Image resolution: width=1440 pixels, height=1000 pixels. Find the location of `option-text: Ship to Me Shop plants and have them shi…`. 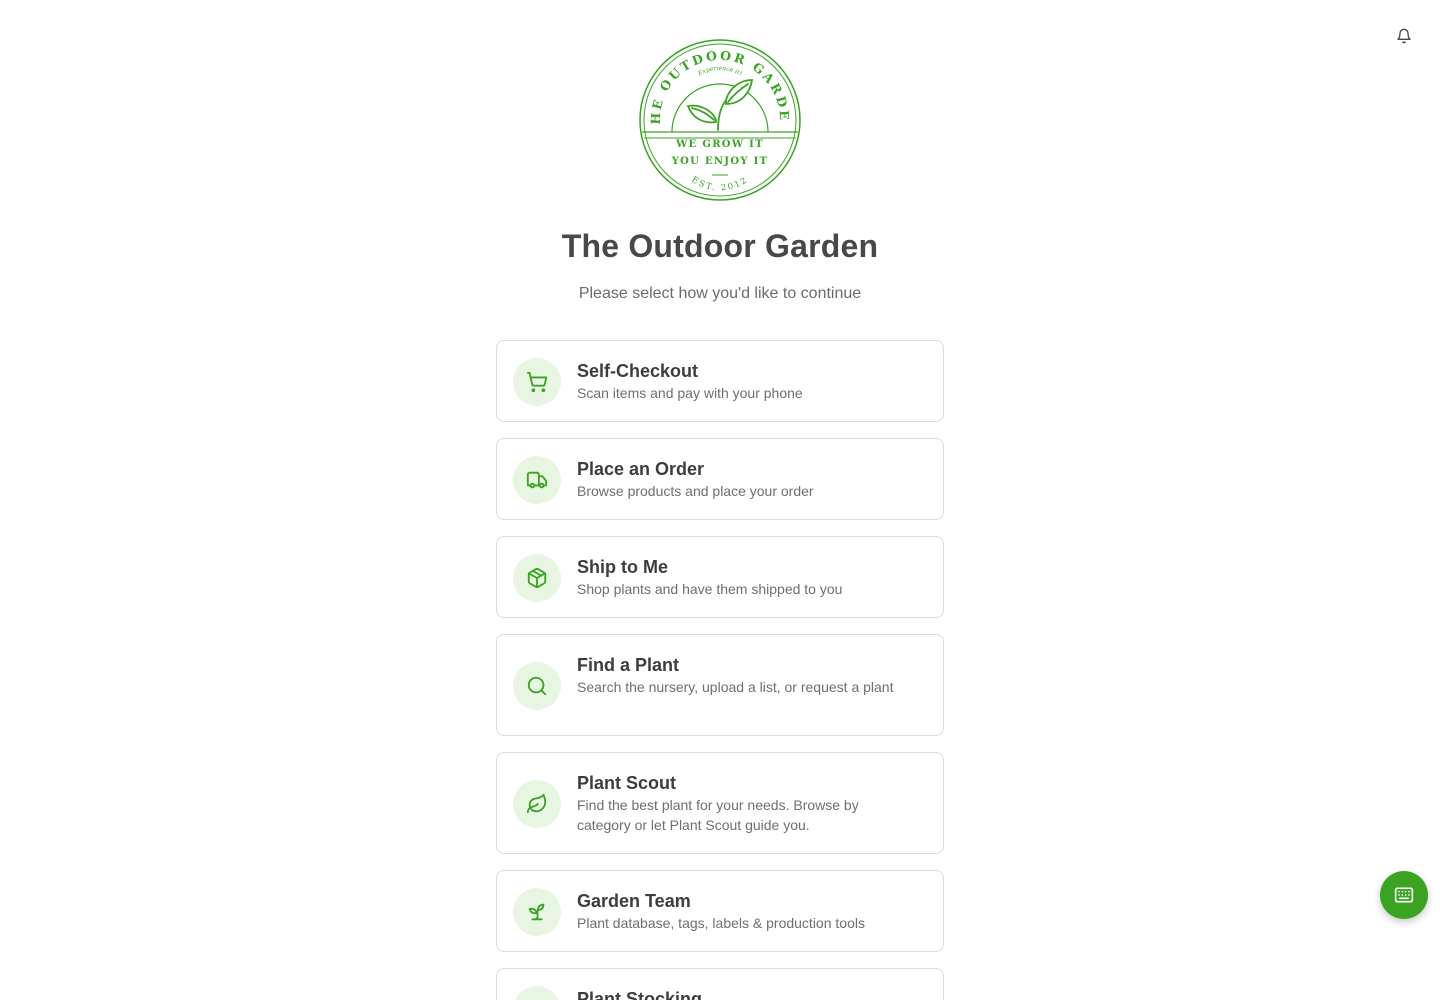

option-text: Ship to Me Shop plants and have them shi… is located at coordinates (742, 577).